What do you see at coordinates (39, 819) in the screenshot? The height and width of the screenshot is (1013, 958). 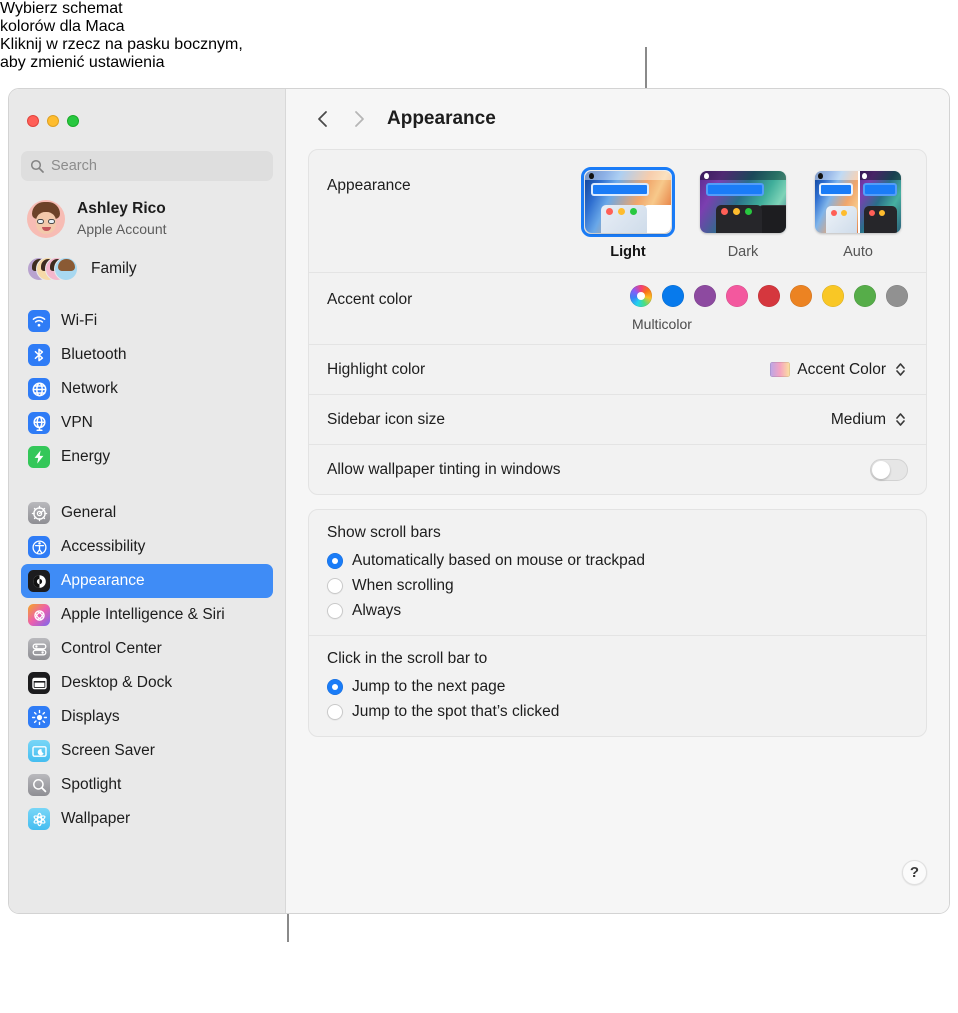 I see `wallpaper-icon` at bounding box center [39, 819].